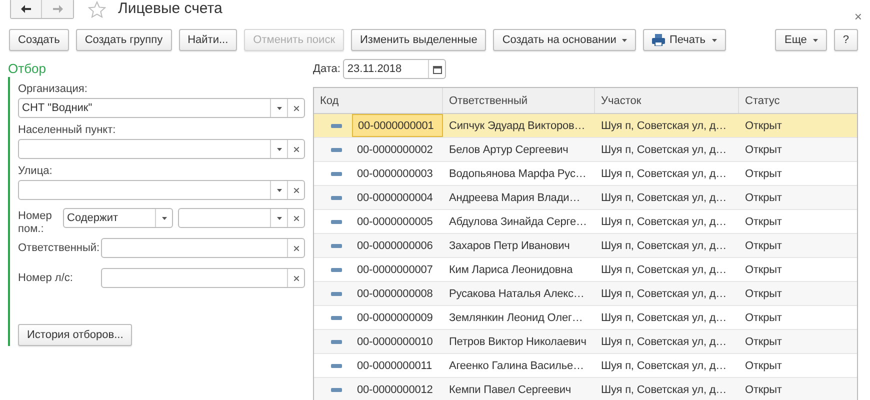 The height and width of the screenshot is (400, 870). Describe the element at coordinates (67, 130) in the screenshot. I see `field-label: Населенный пункт:` at that location.